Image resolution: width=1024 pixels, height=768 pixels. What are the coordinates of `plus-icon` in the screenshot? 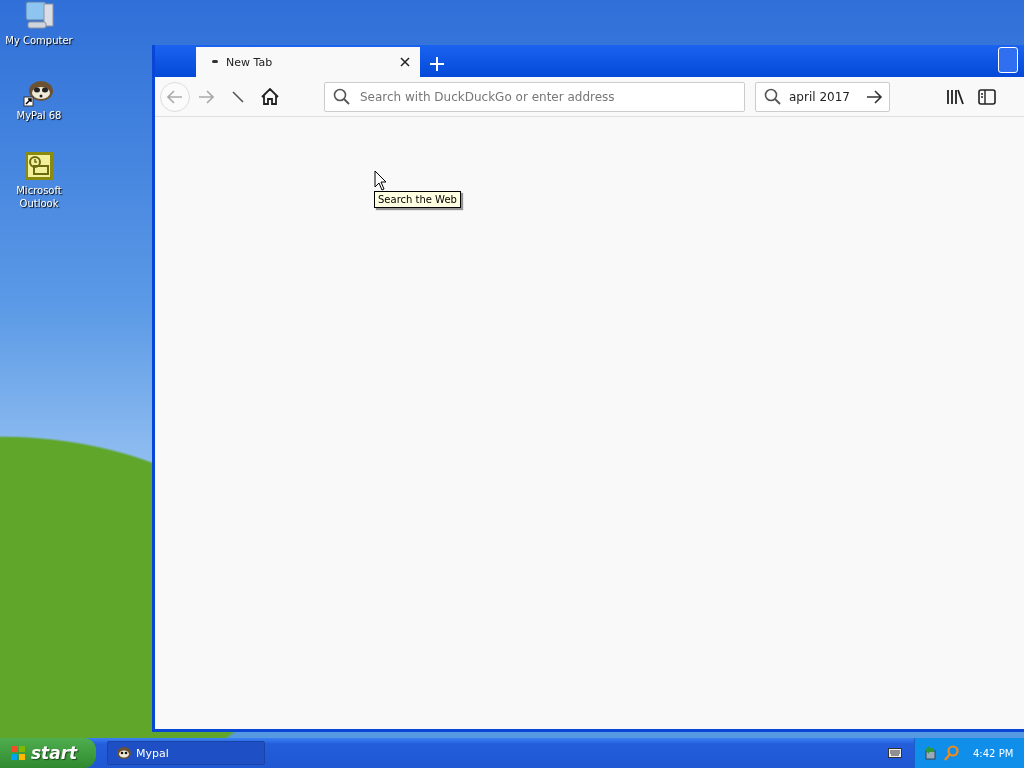 It's located at (437, 64).